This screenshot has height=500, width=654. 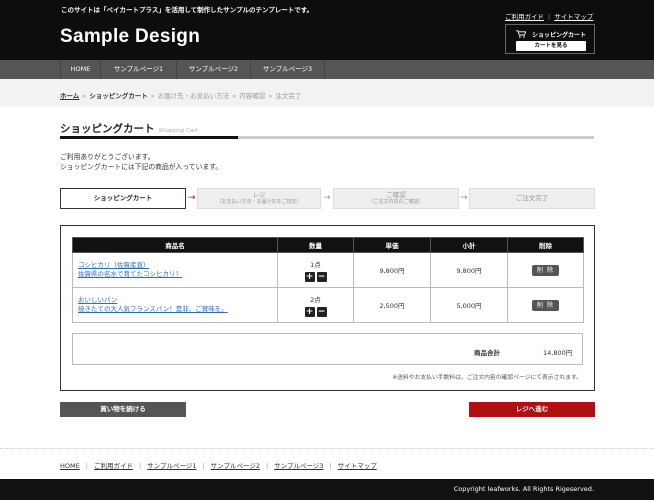 What do you see at coordinates (327, 93) in the screenshot?
I see `breadcrumb: ホーム» ショッピングカート» お届け先・お支払い方法» 内容確認» 注文完了` at bounding box center [327, 93].